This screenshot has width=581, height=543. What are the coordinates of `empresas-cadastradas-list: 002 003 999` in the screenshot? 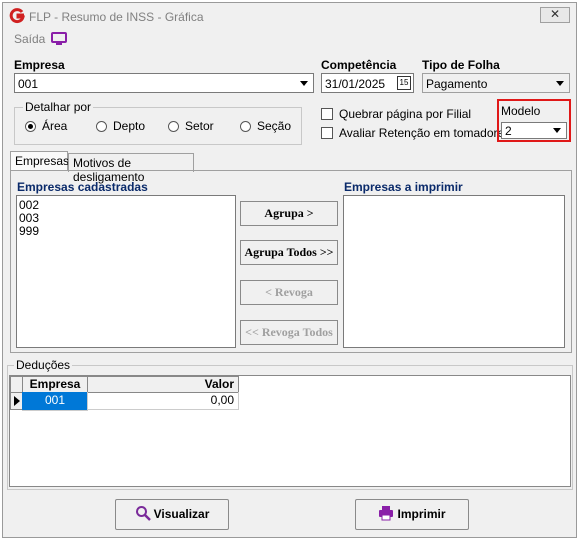 It's located at (126, 271).